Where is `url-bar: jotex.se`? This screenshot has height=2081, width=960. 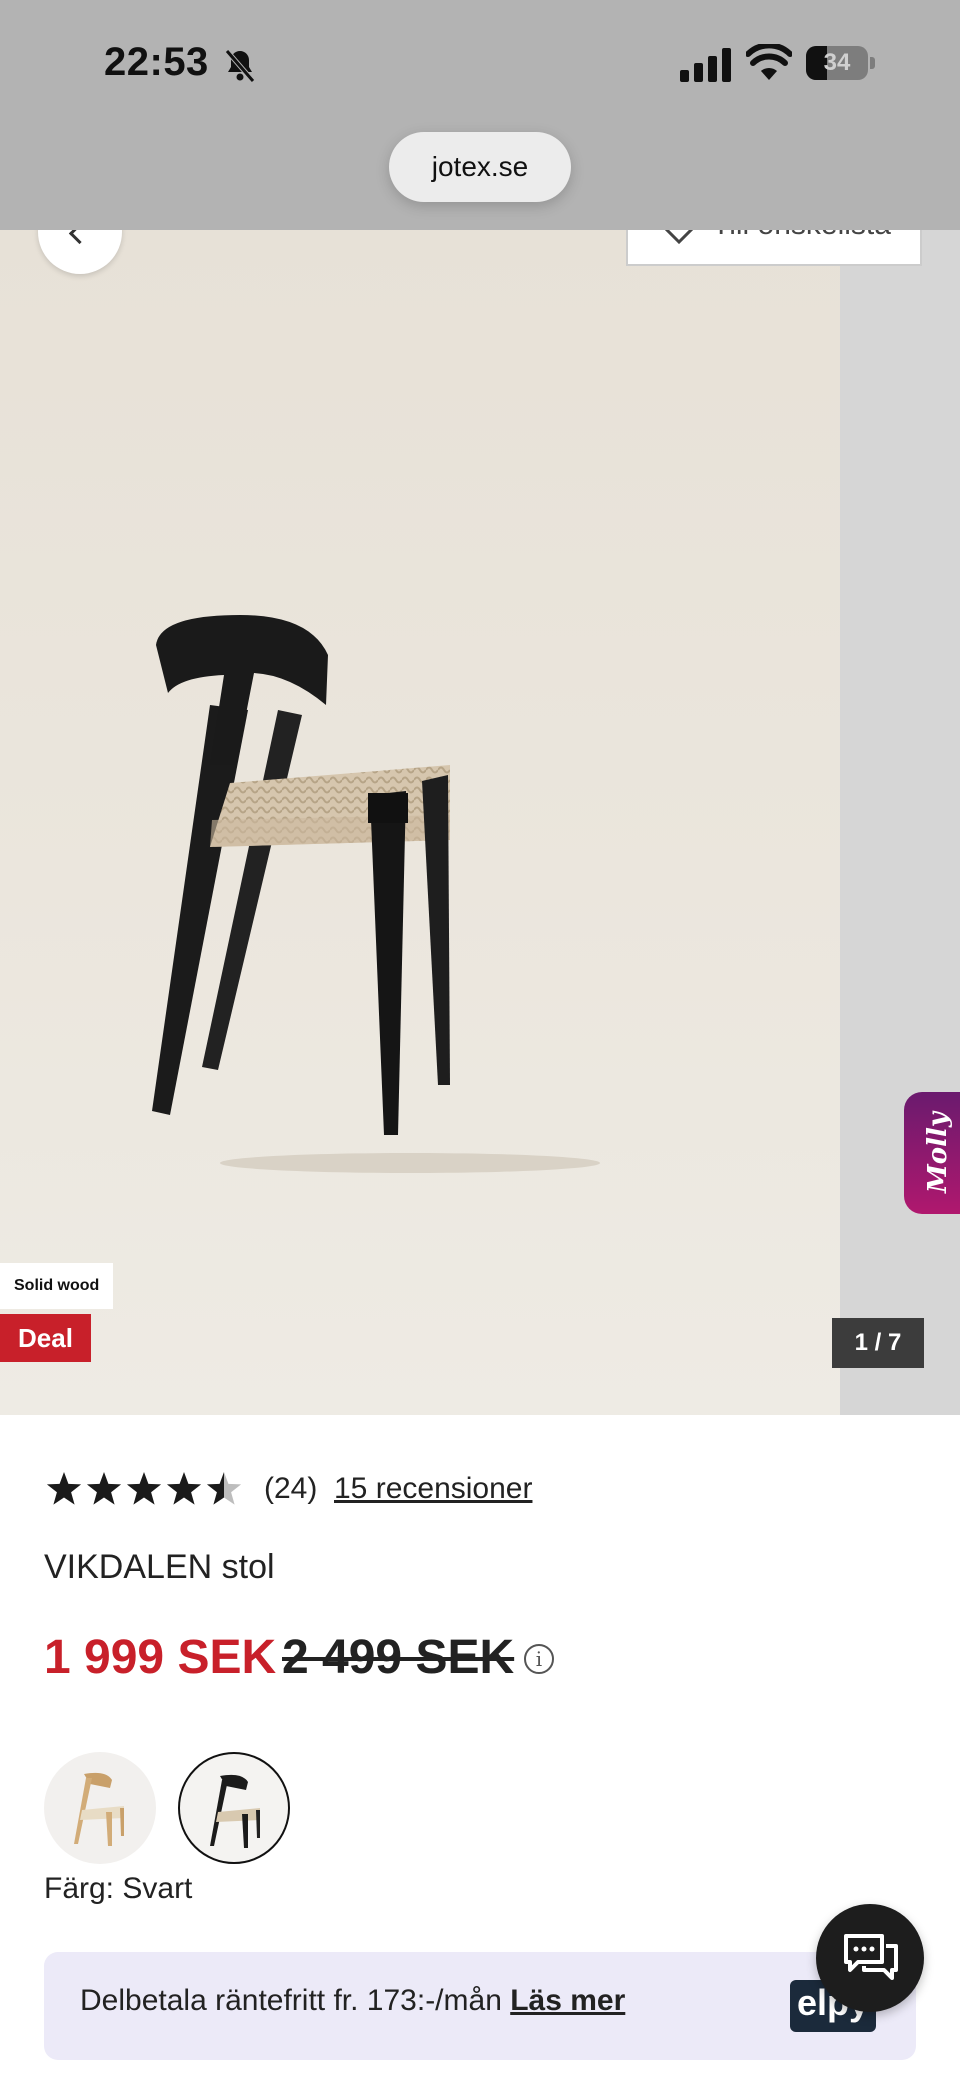
url-bar: jotex.se is located at coordinates (480, 167).